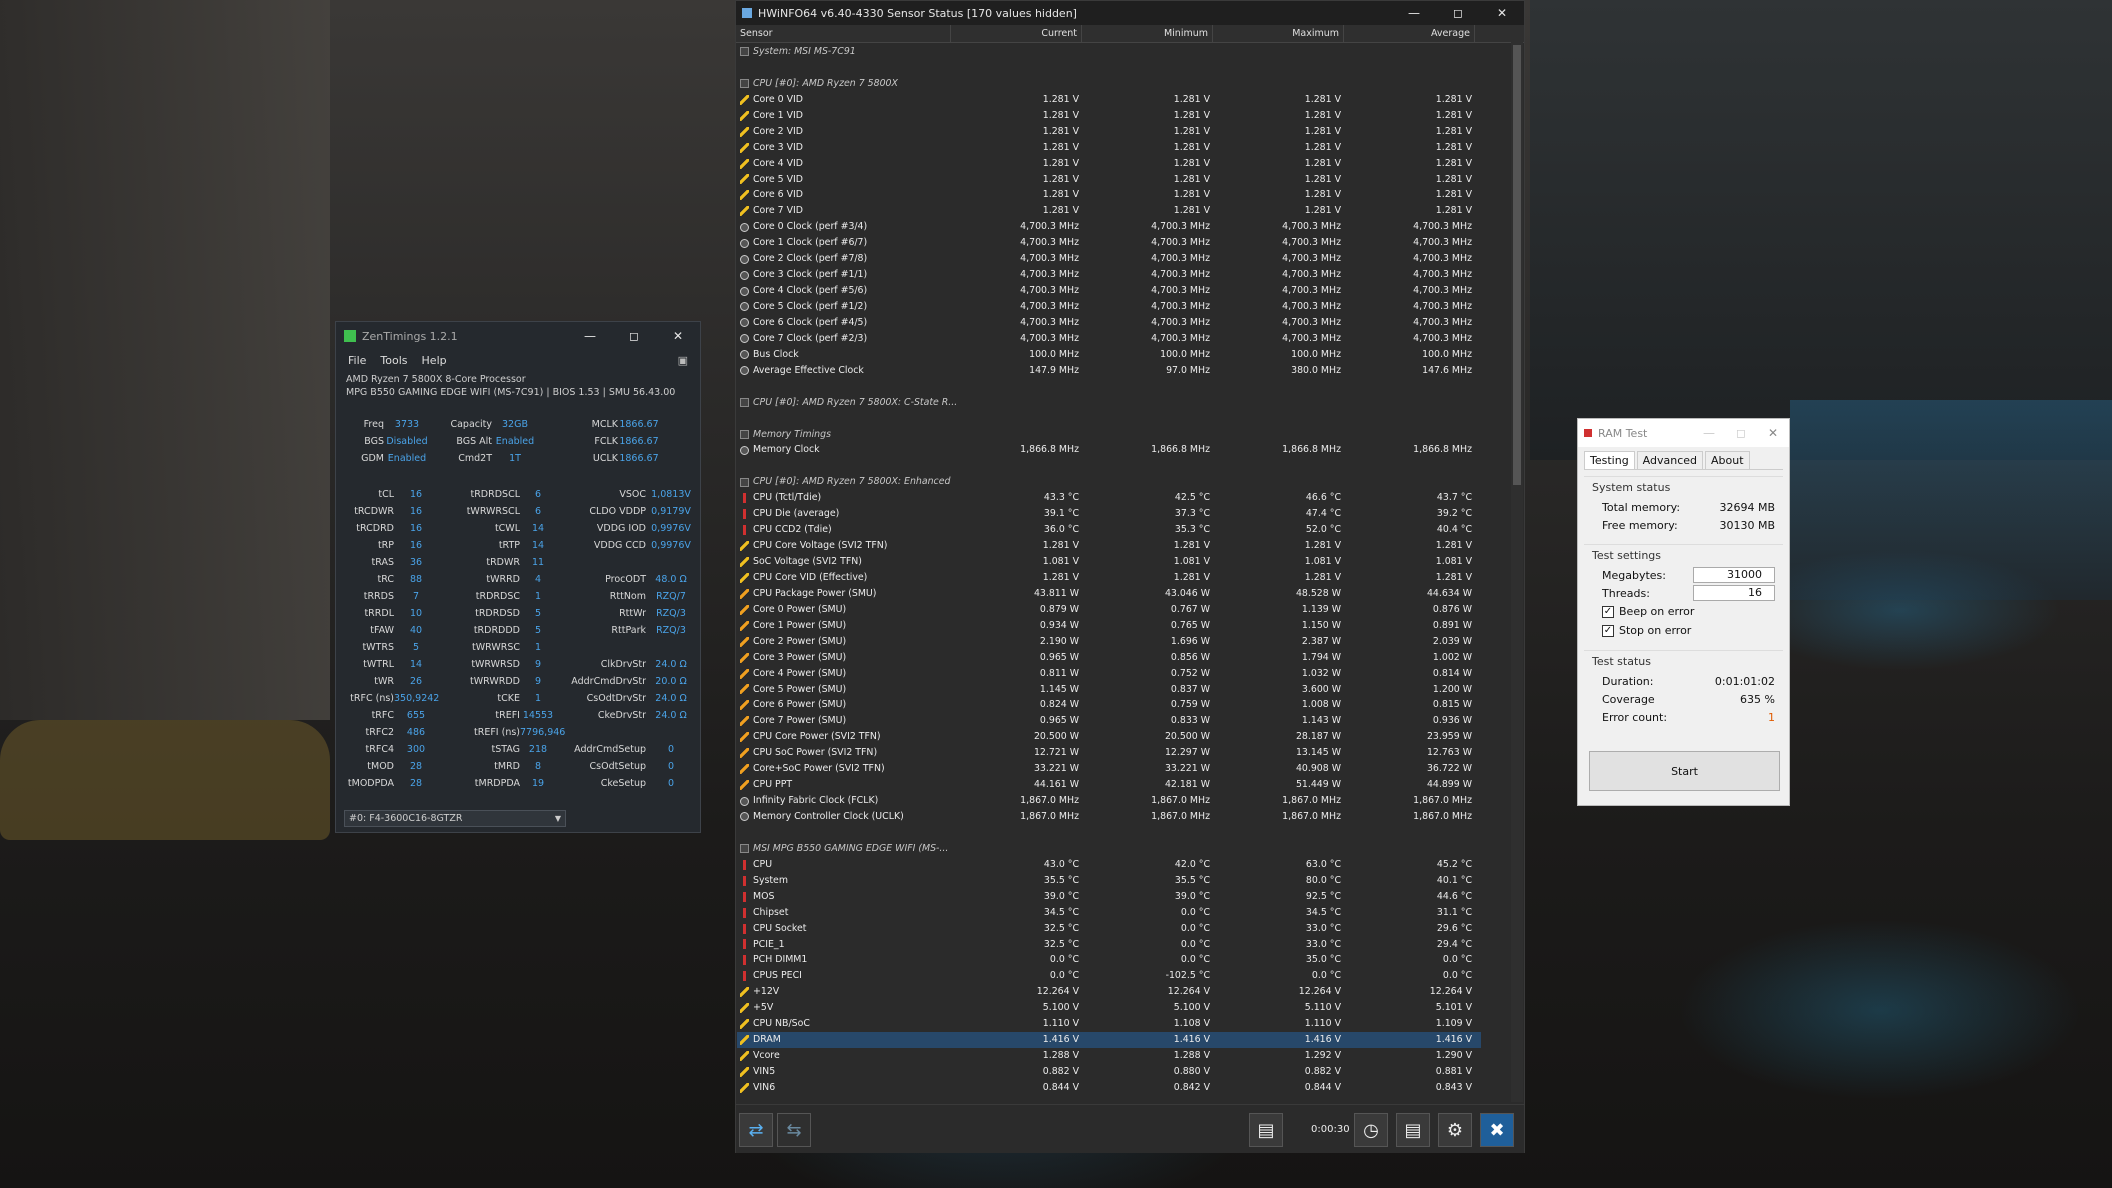 This screenshot has height=1188, width=2112. Describe the element at coordinates (1109, 116) in the screenshot. I see `sensor-row: Core 1 VID 1.281 V 1.281 V 1.281 V 1.281 V` at that location.